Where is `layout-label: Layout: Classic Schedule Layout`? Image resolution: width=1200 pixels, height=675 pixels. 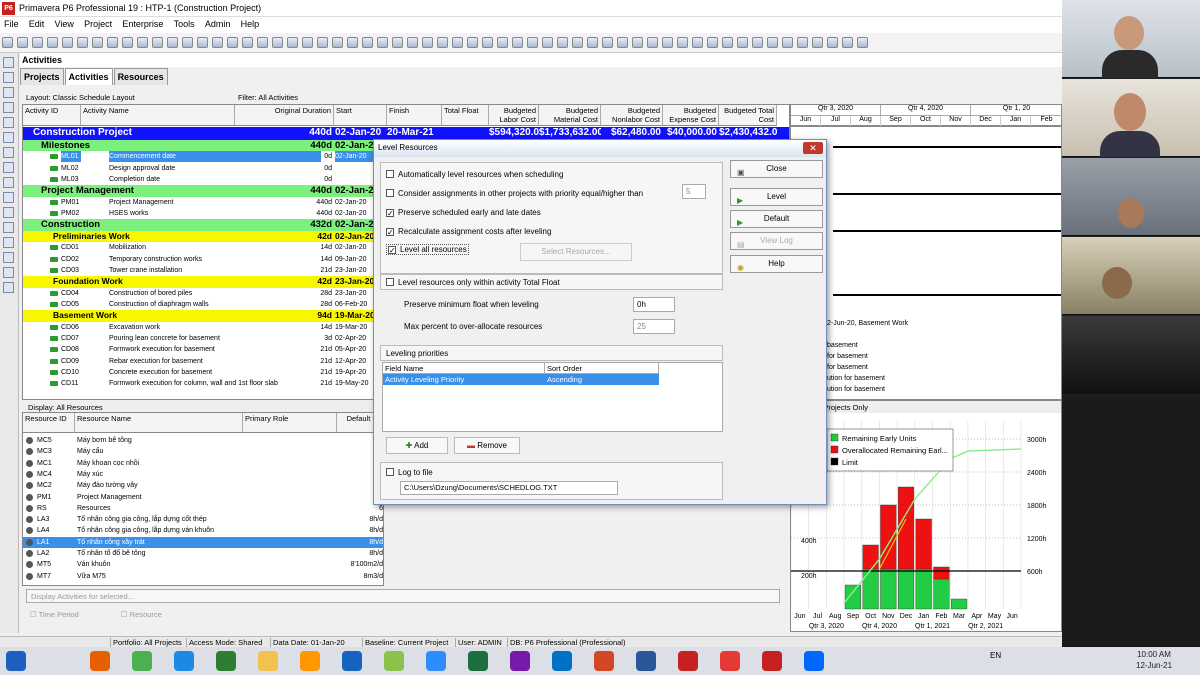
layout-label: Layout: Classic Schedule Layout is located at coordinates (80, 97).